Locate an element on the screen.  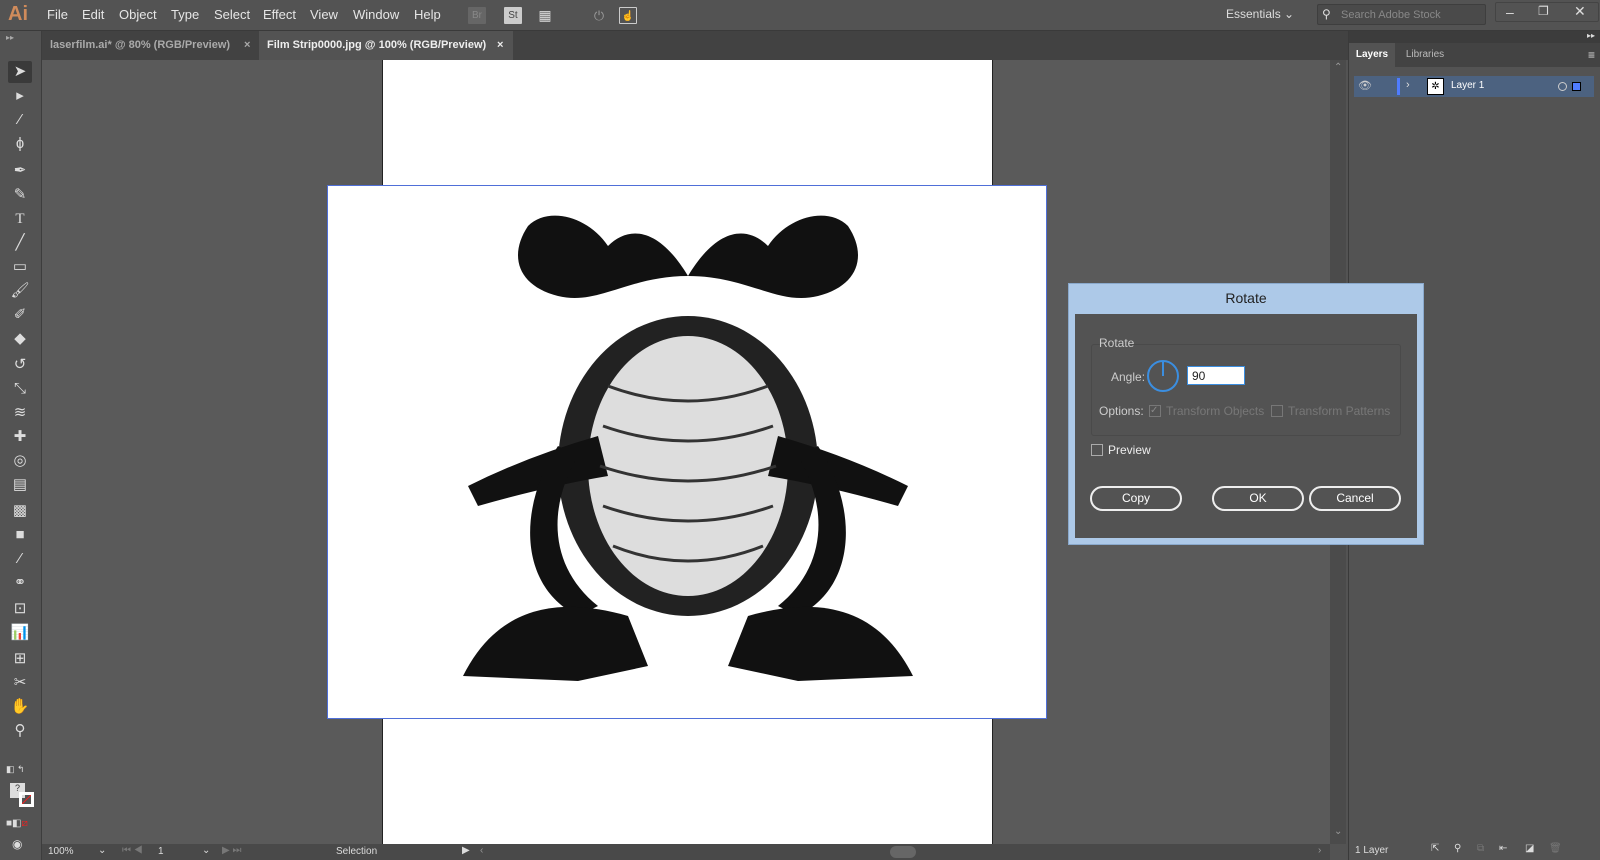
new-sublayer-icon: ⇤ is located at coordinates (1503, 848).